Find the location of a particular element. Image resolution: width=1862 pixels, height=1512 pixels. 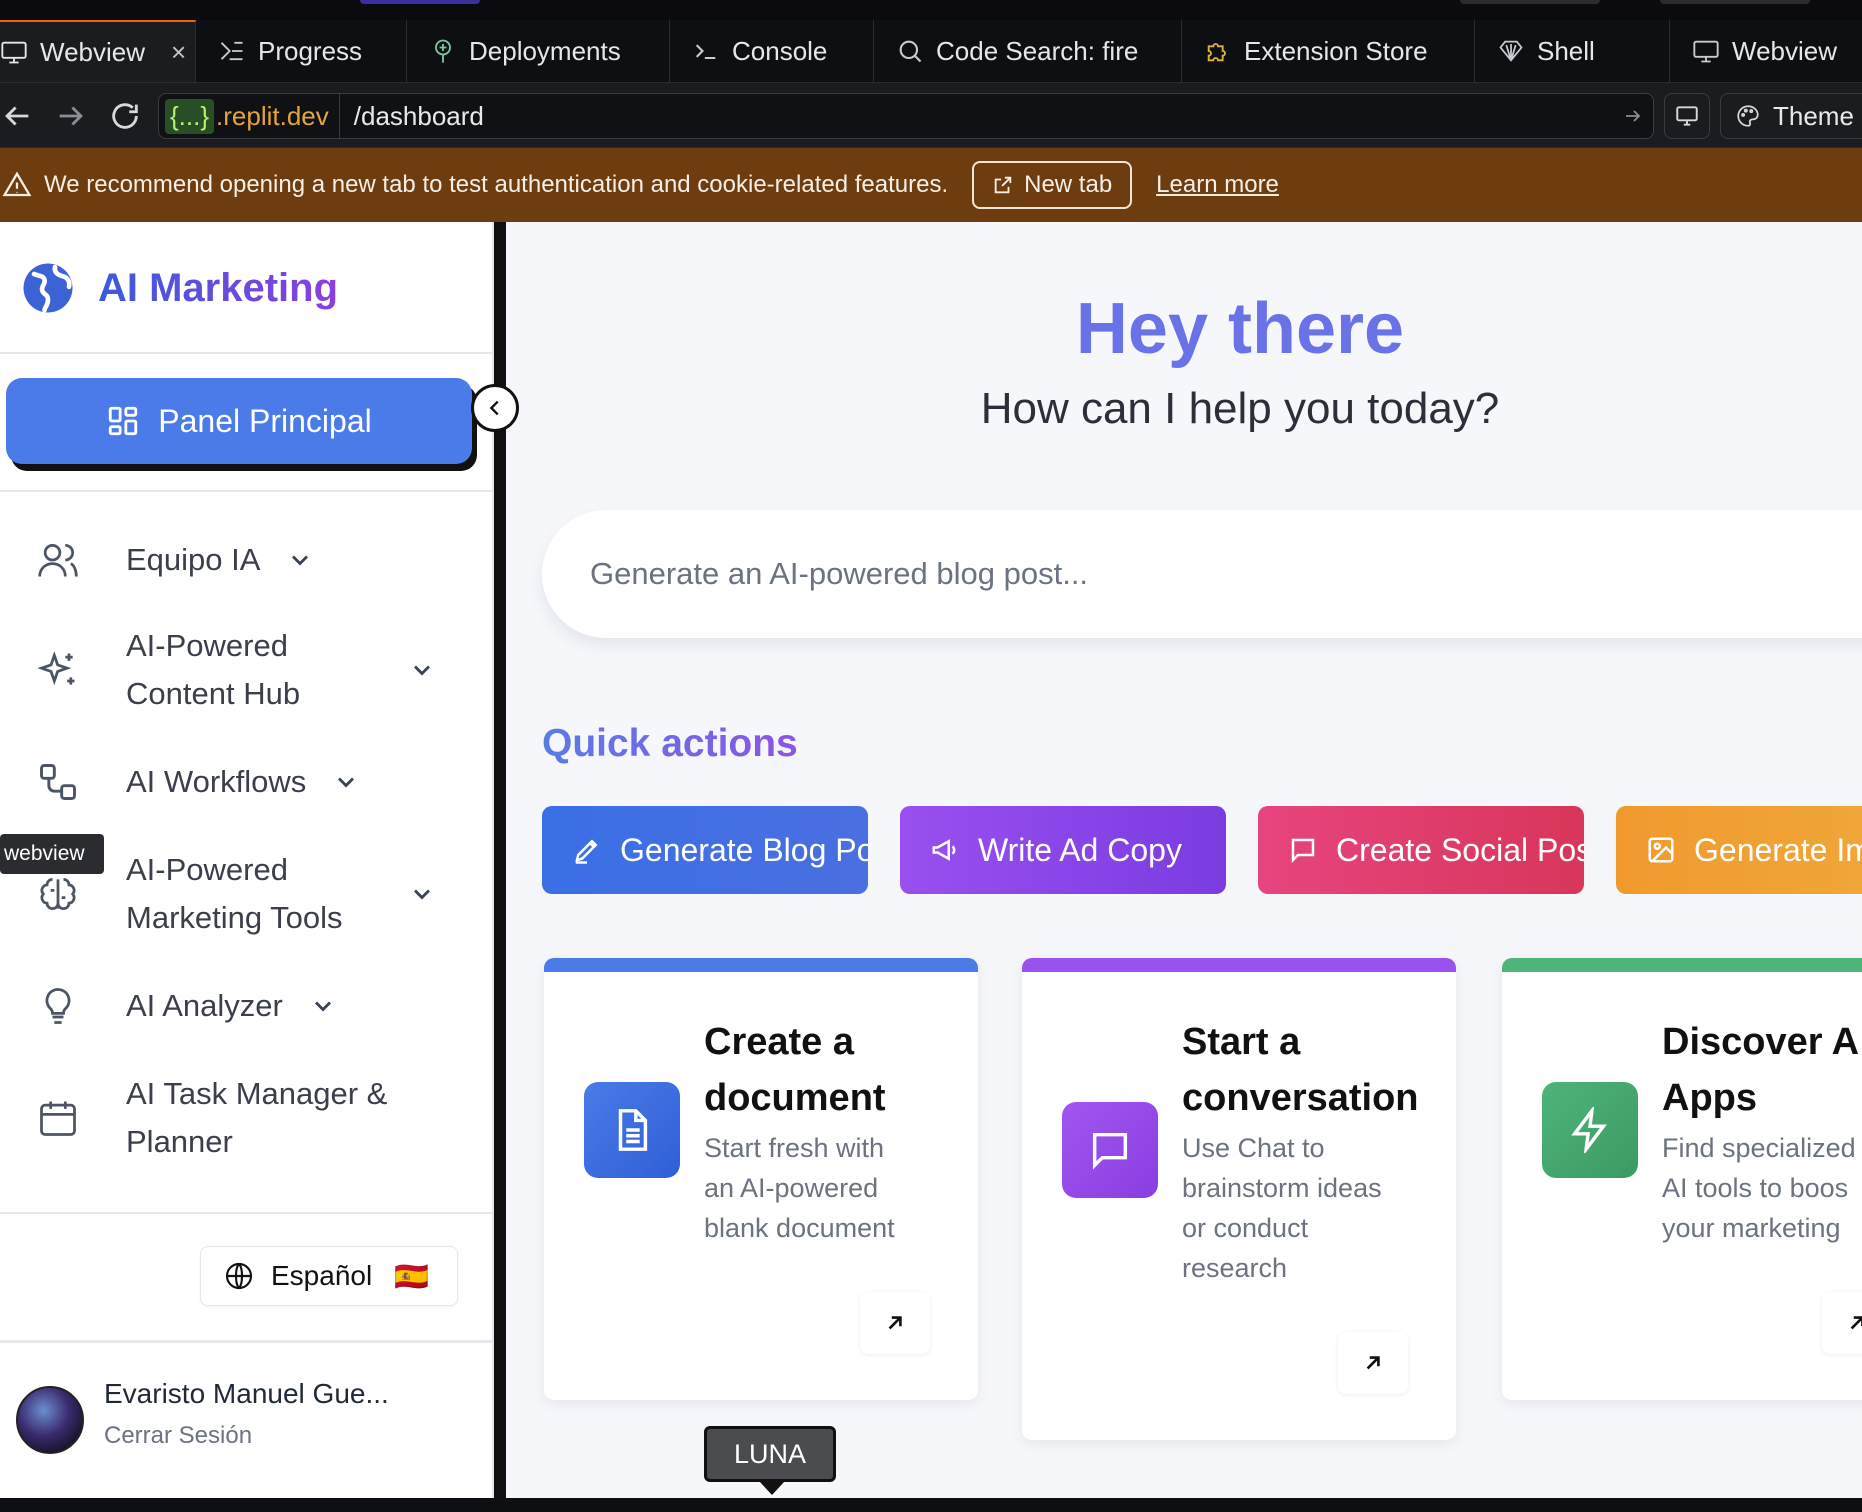

luna-tooltip: LUNA is located at coordinates (770, 1460).